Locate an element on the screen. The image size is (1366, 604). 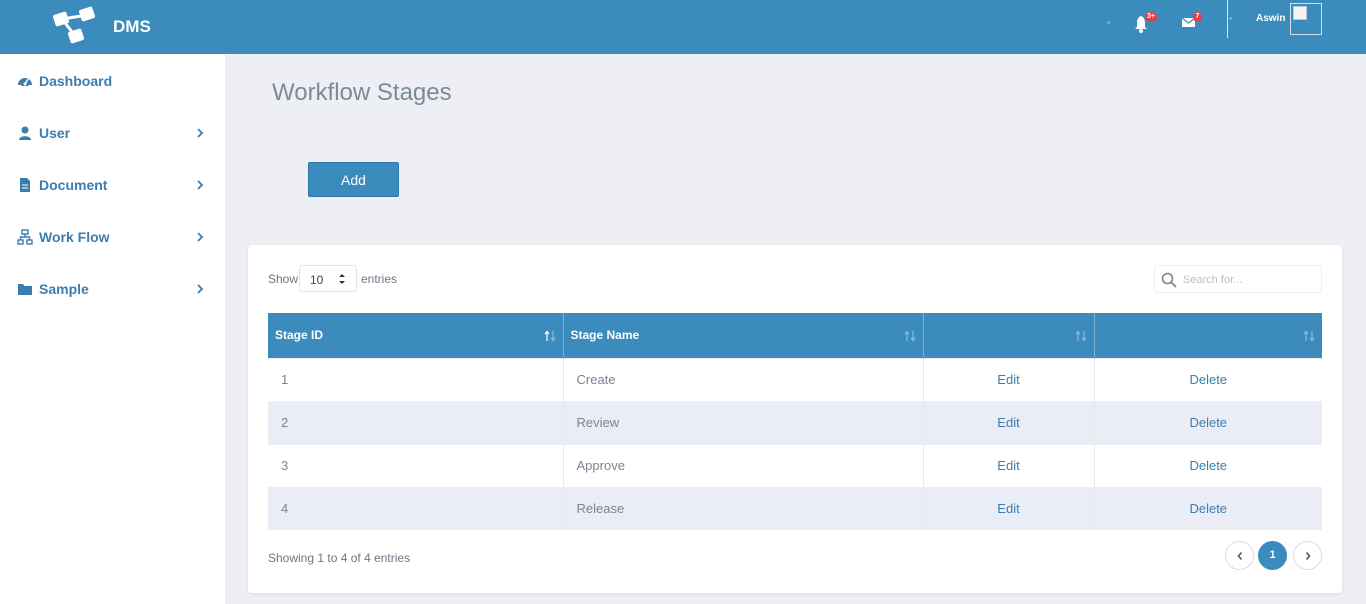
page-button-1: 1 is located at coordinates (1272, 555).